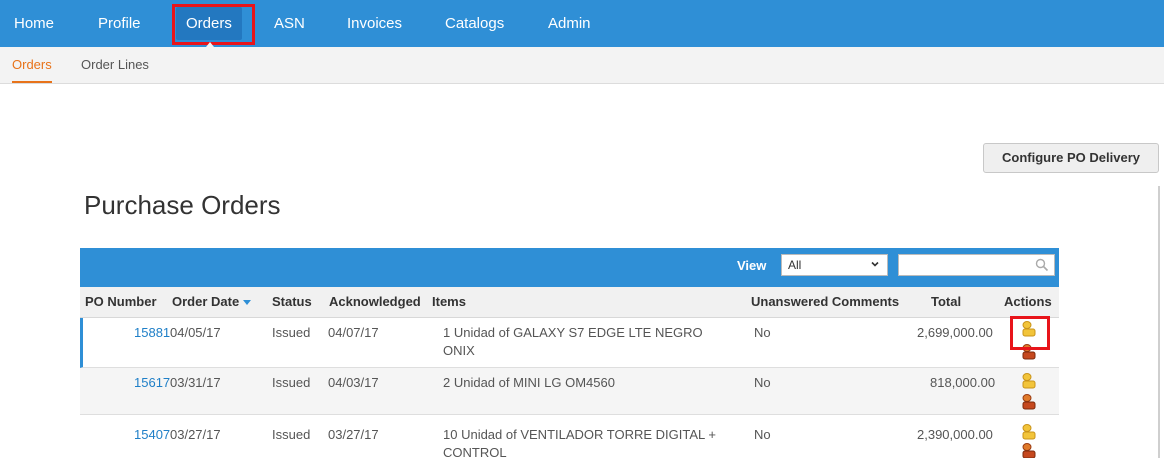 This screenshot has height=458, width=1164. I want to click on sub-nav: Orders Order Lines, so click(582, 65).